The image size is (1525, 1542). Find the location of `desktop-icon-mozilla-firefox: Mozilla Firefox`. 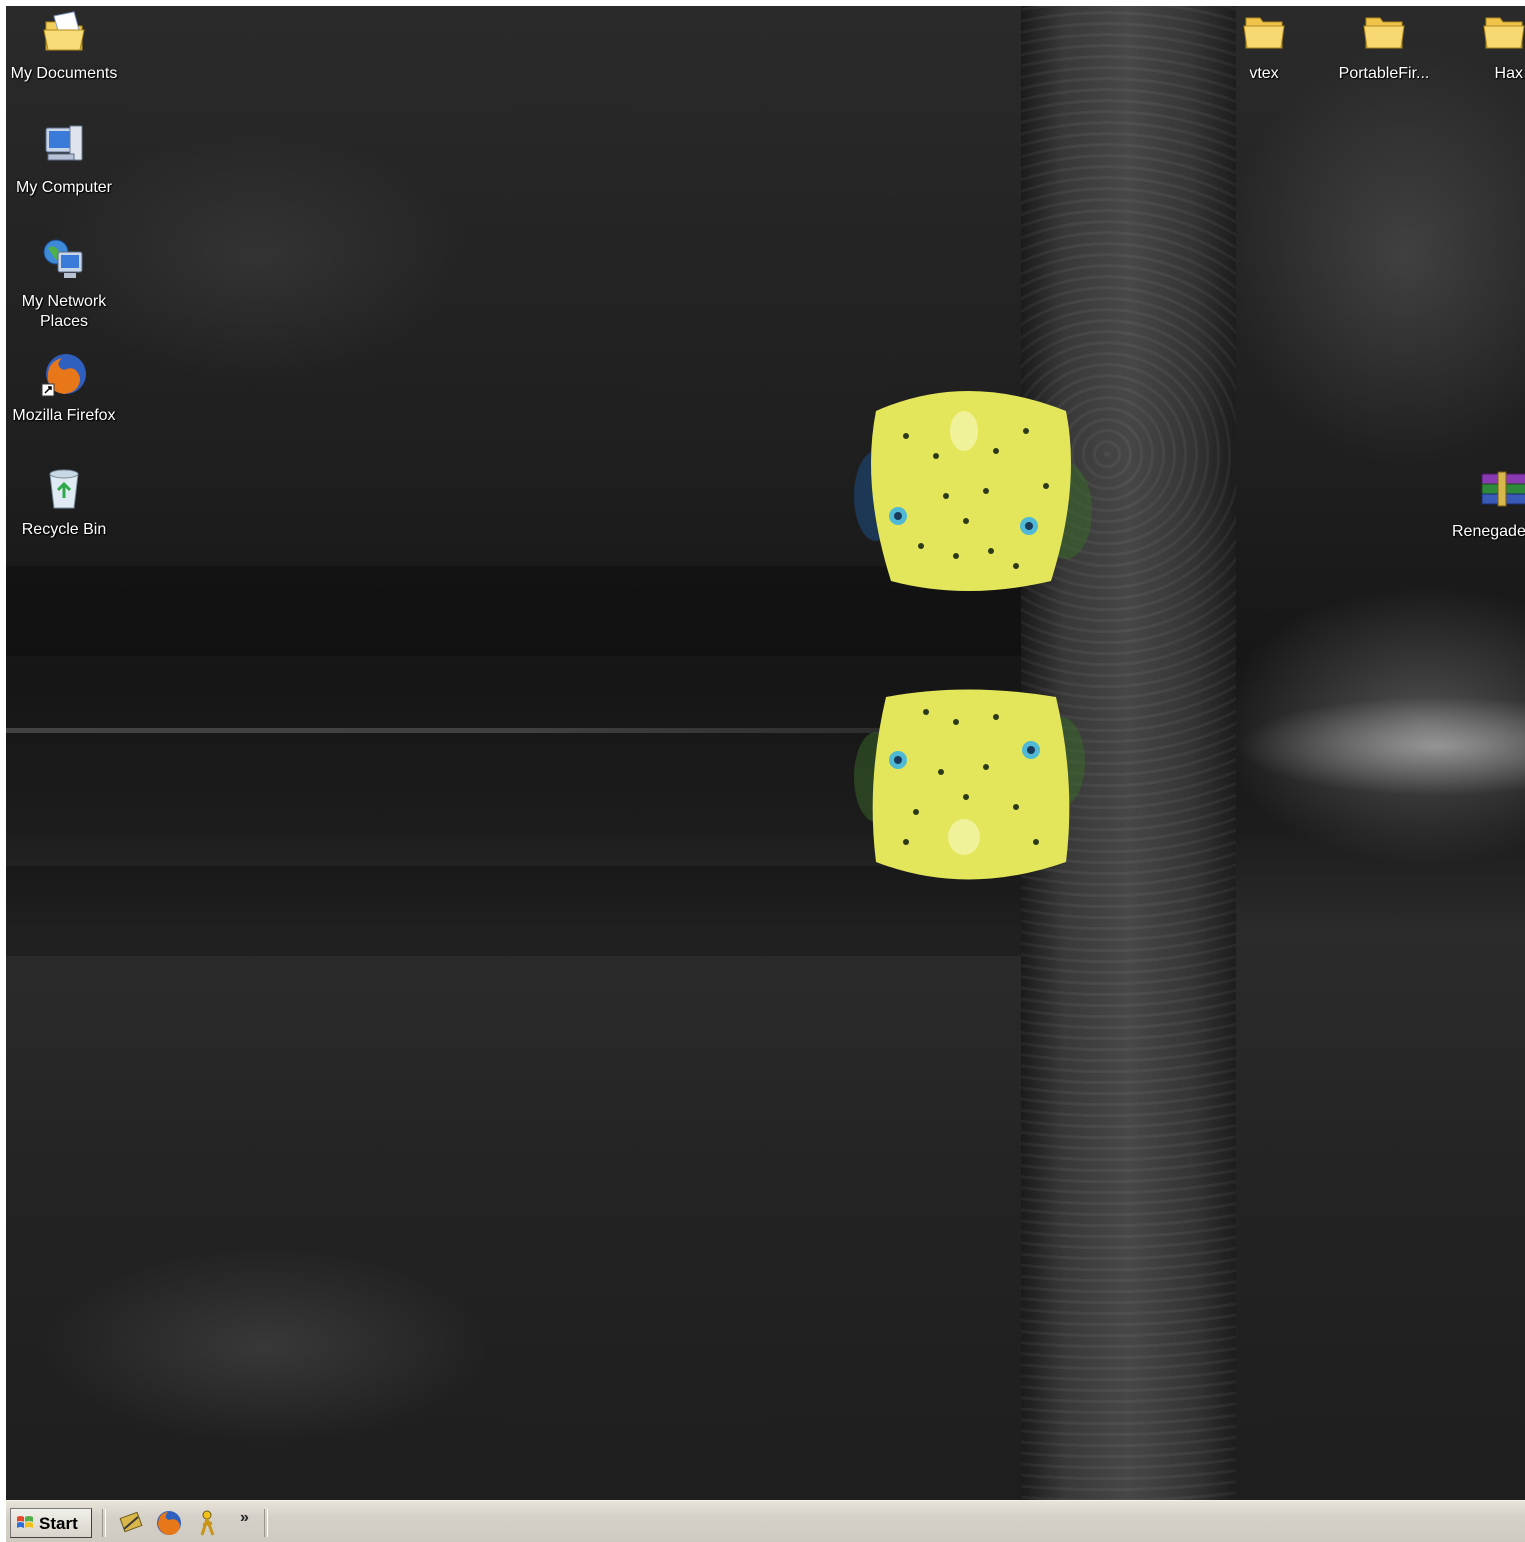

desktop-icon-mozilla-firefox: Mozilla Firefox is located at coordinates (64, 388).